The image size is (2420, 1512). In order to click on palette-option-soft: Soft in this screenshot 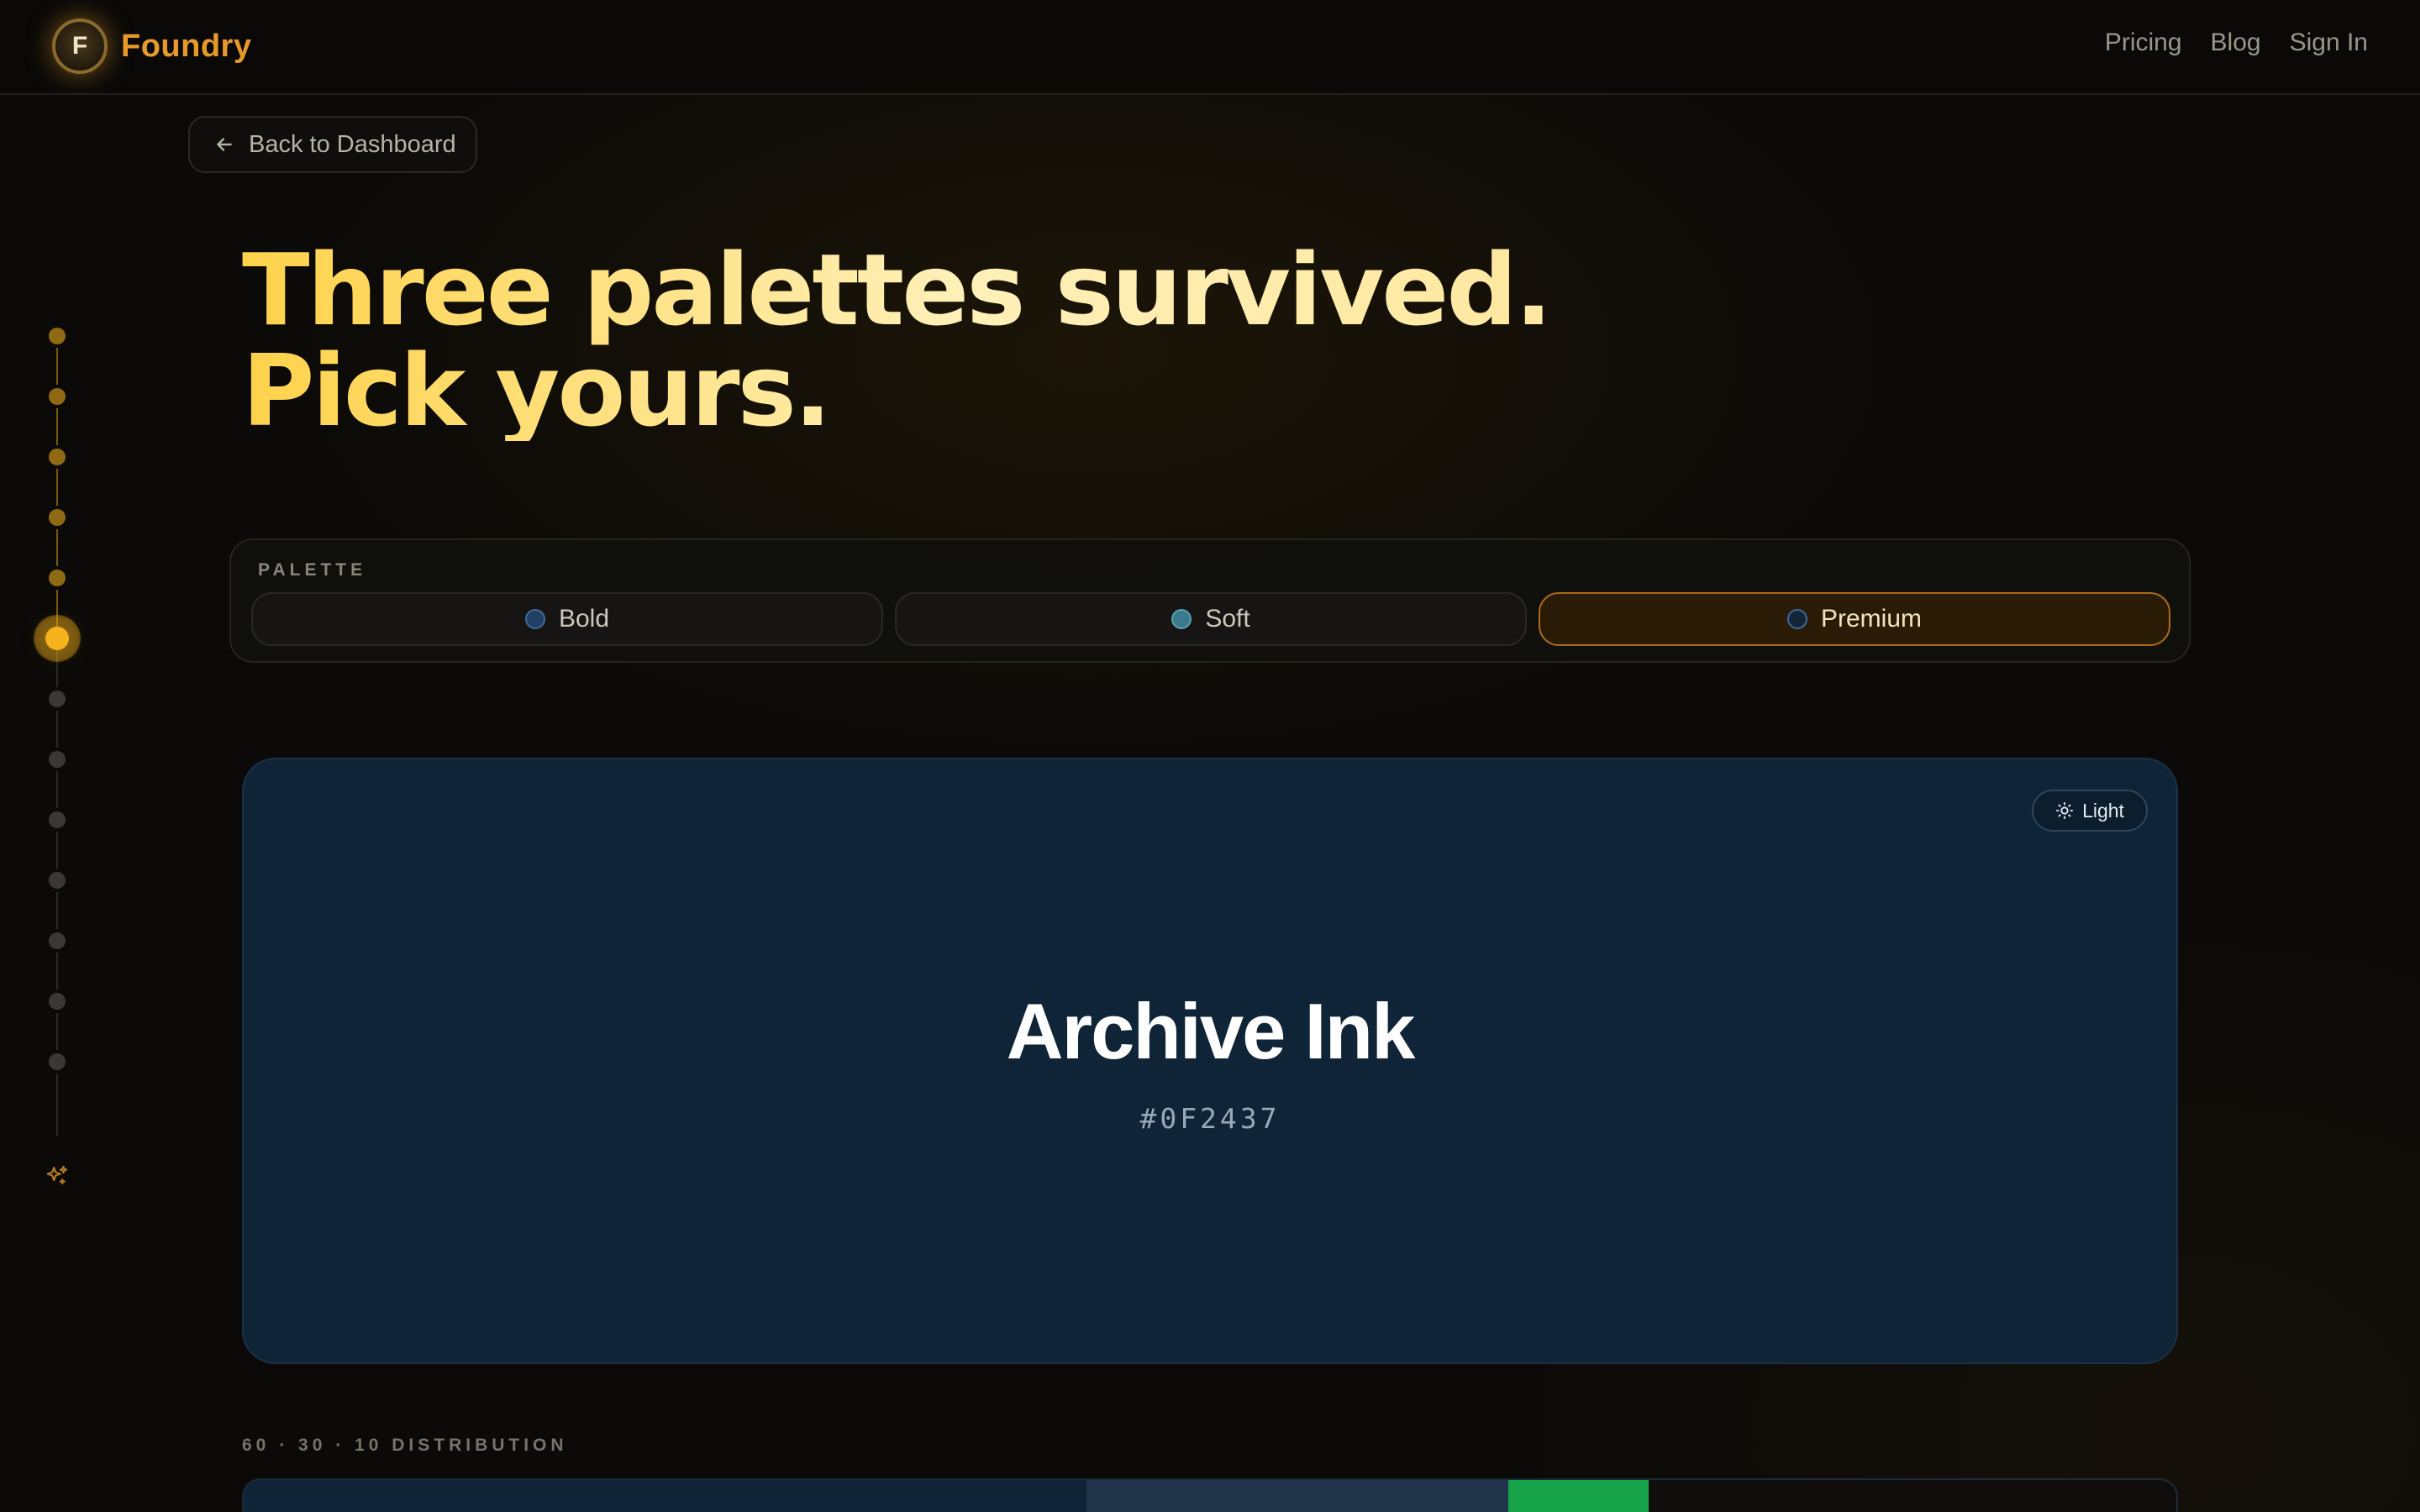, I will do `click(1211, 619)`.